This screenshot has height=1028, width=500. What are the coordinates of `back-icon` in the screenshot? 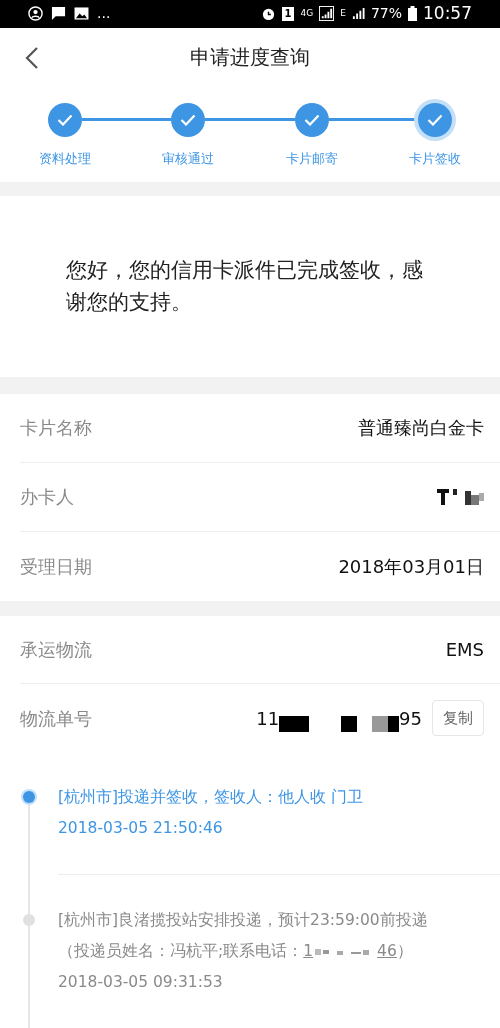 It's located at (32, 57).